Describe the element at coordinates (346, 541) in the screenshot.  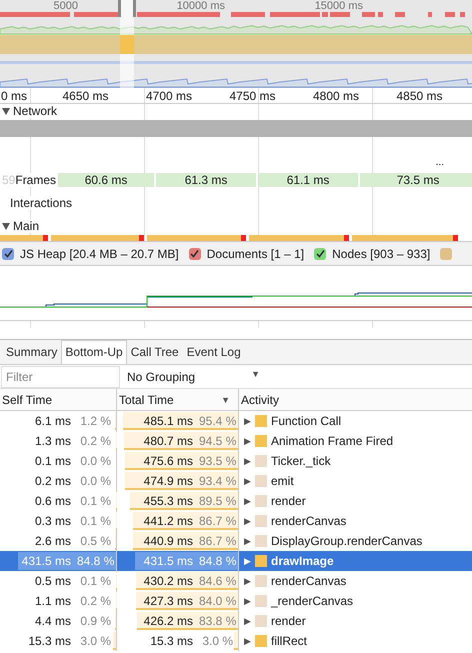
I see `activity-name: DisplayGroup.renderCanvas` at that location.